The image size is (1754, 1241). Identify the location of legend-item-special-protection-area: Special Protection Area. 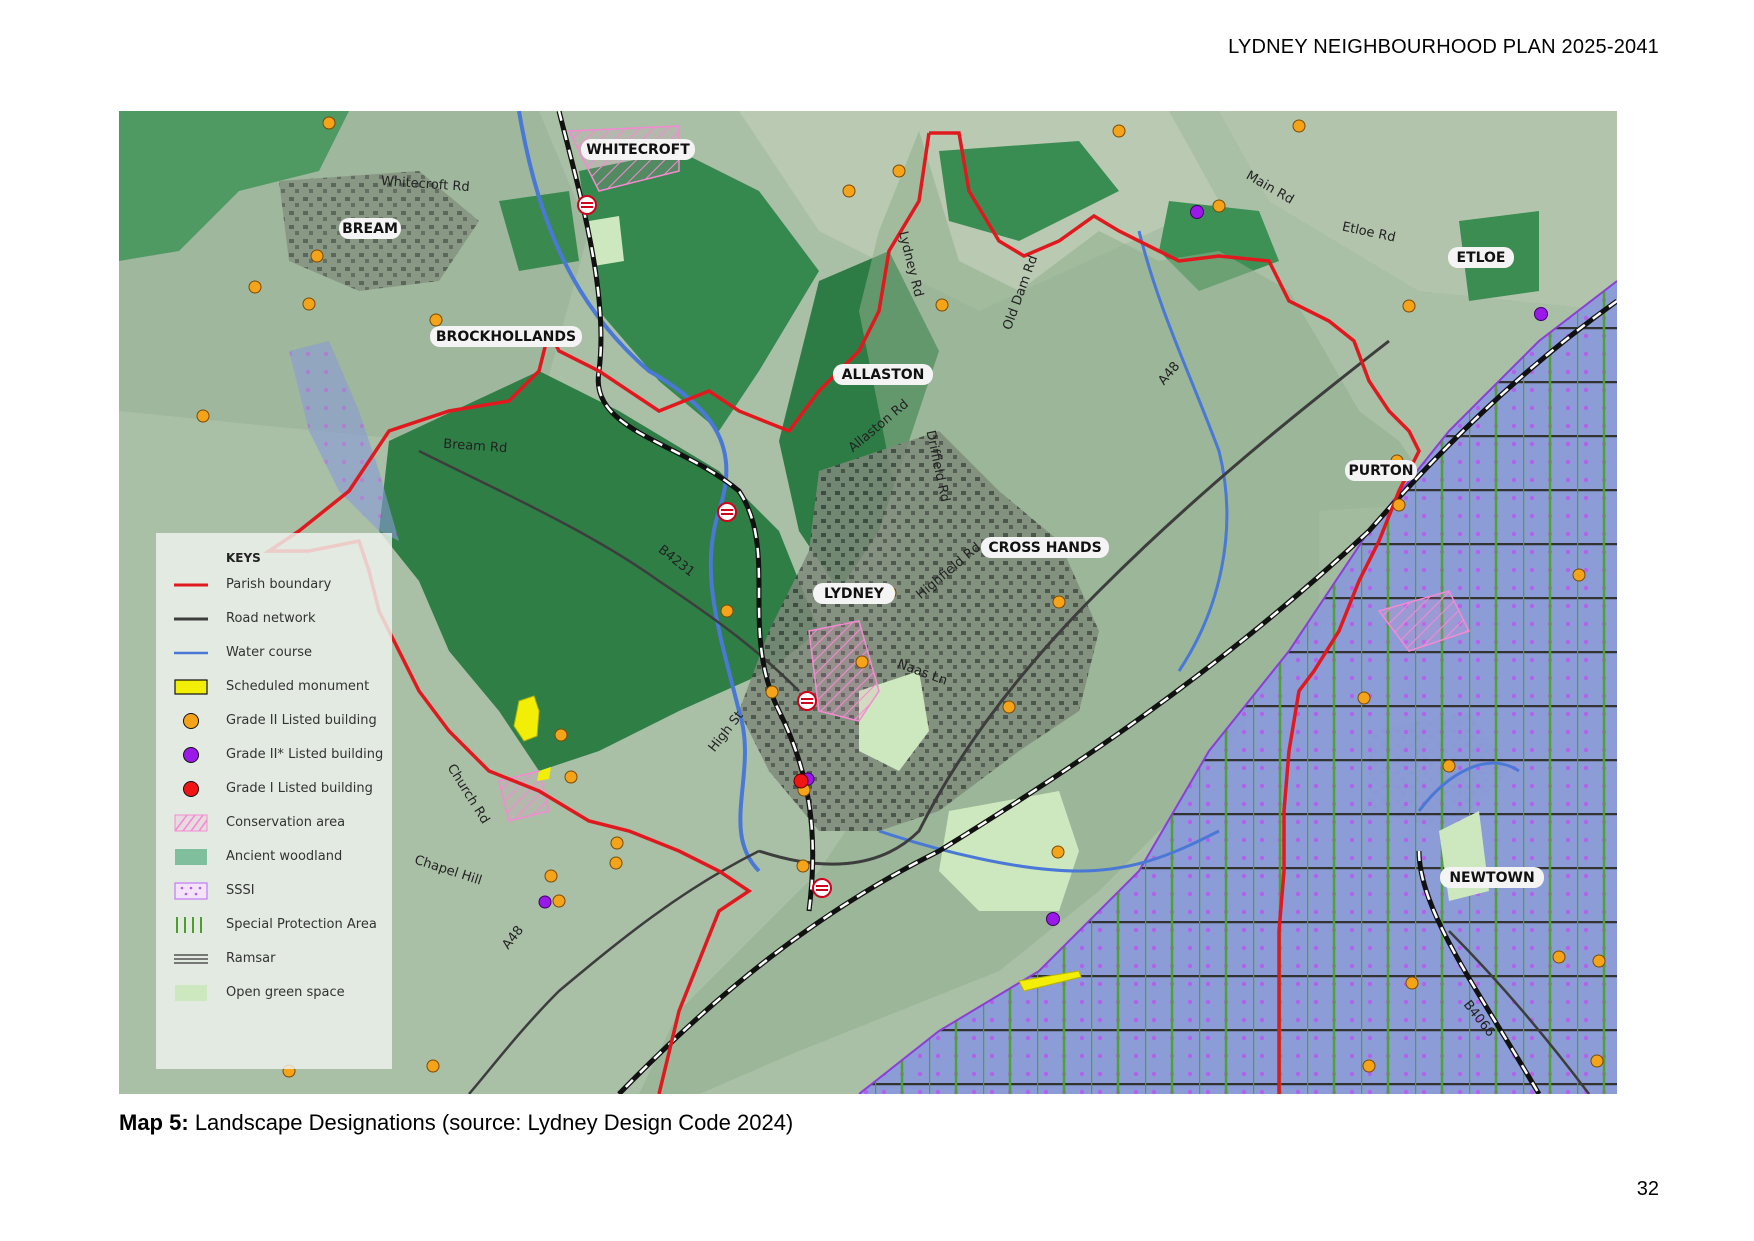
(274, 925).